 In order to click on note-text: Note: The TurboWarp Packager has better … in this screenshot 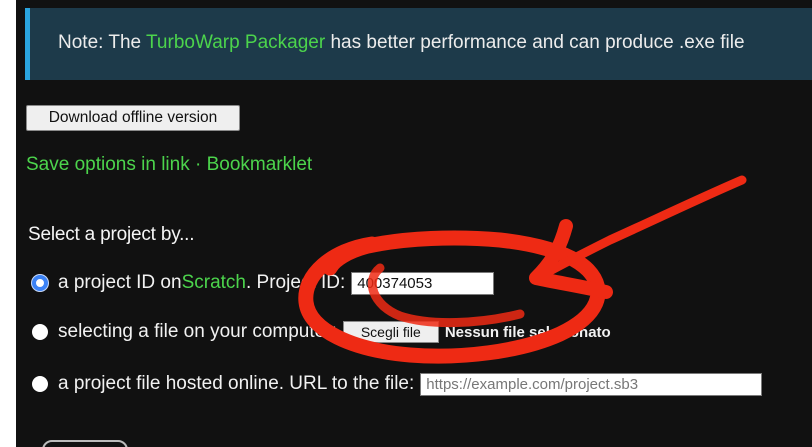, I will do `click(401, 43)`.